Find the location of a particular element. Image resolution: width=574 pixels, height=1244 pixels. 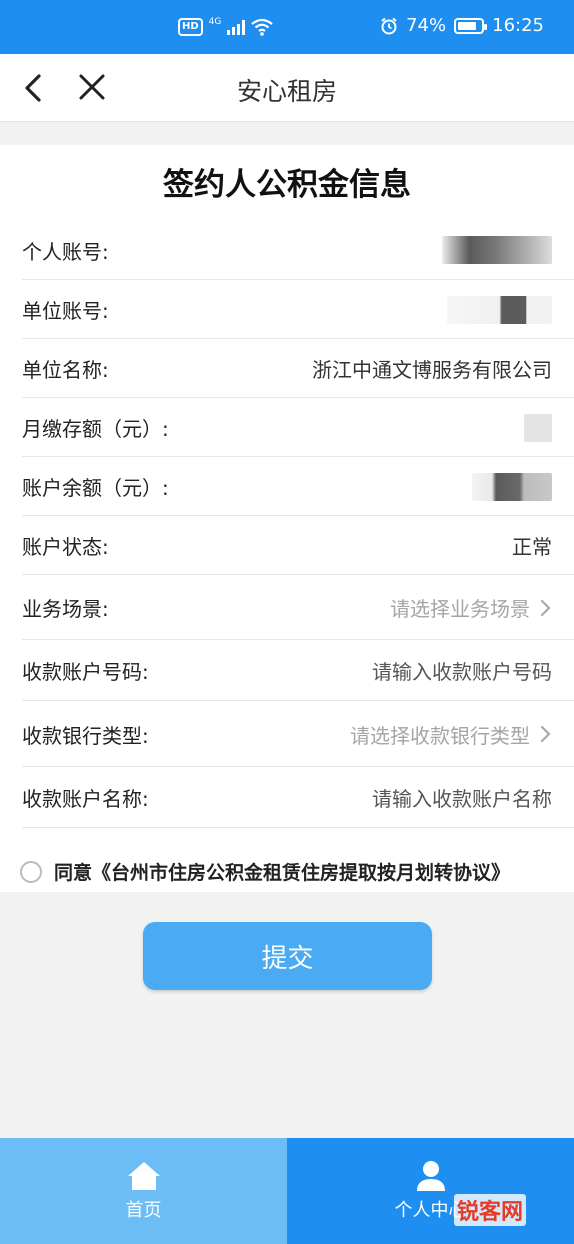

tab-bar: 首页 个人中心 is located at coordinates (287, 1191).